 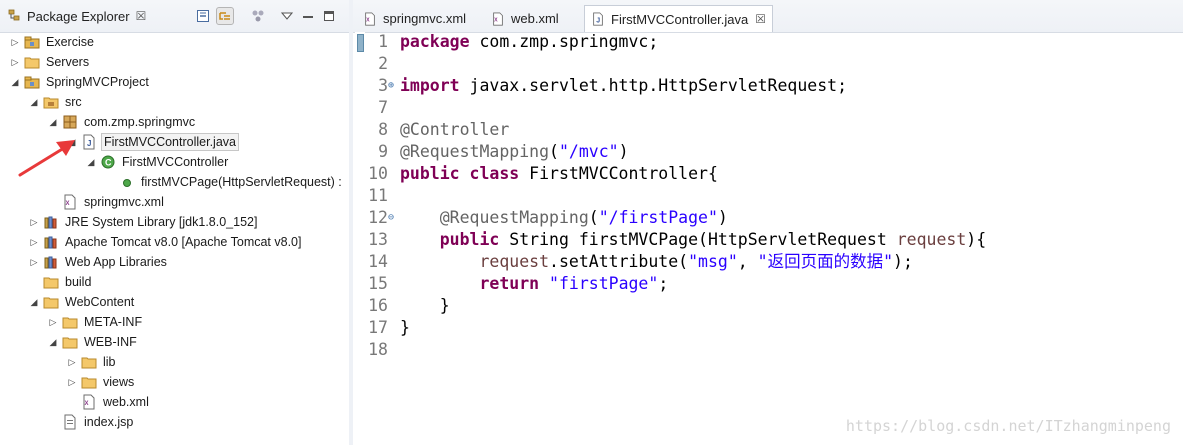 I want to click on editor-tab: J FirstMVCController.java ☒, so click(x=679, y=18).